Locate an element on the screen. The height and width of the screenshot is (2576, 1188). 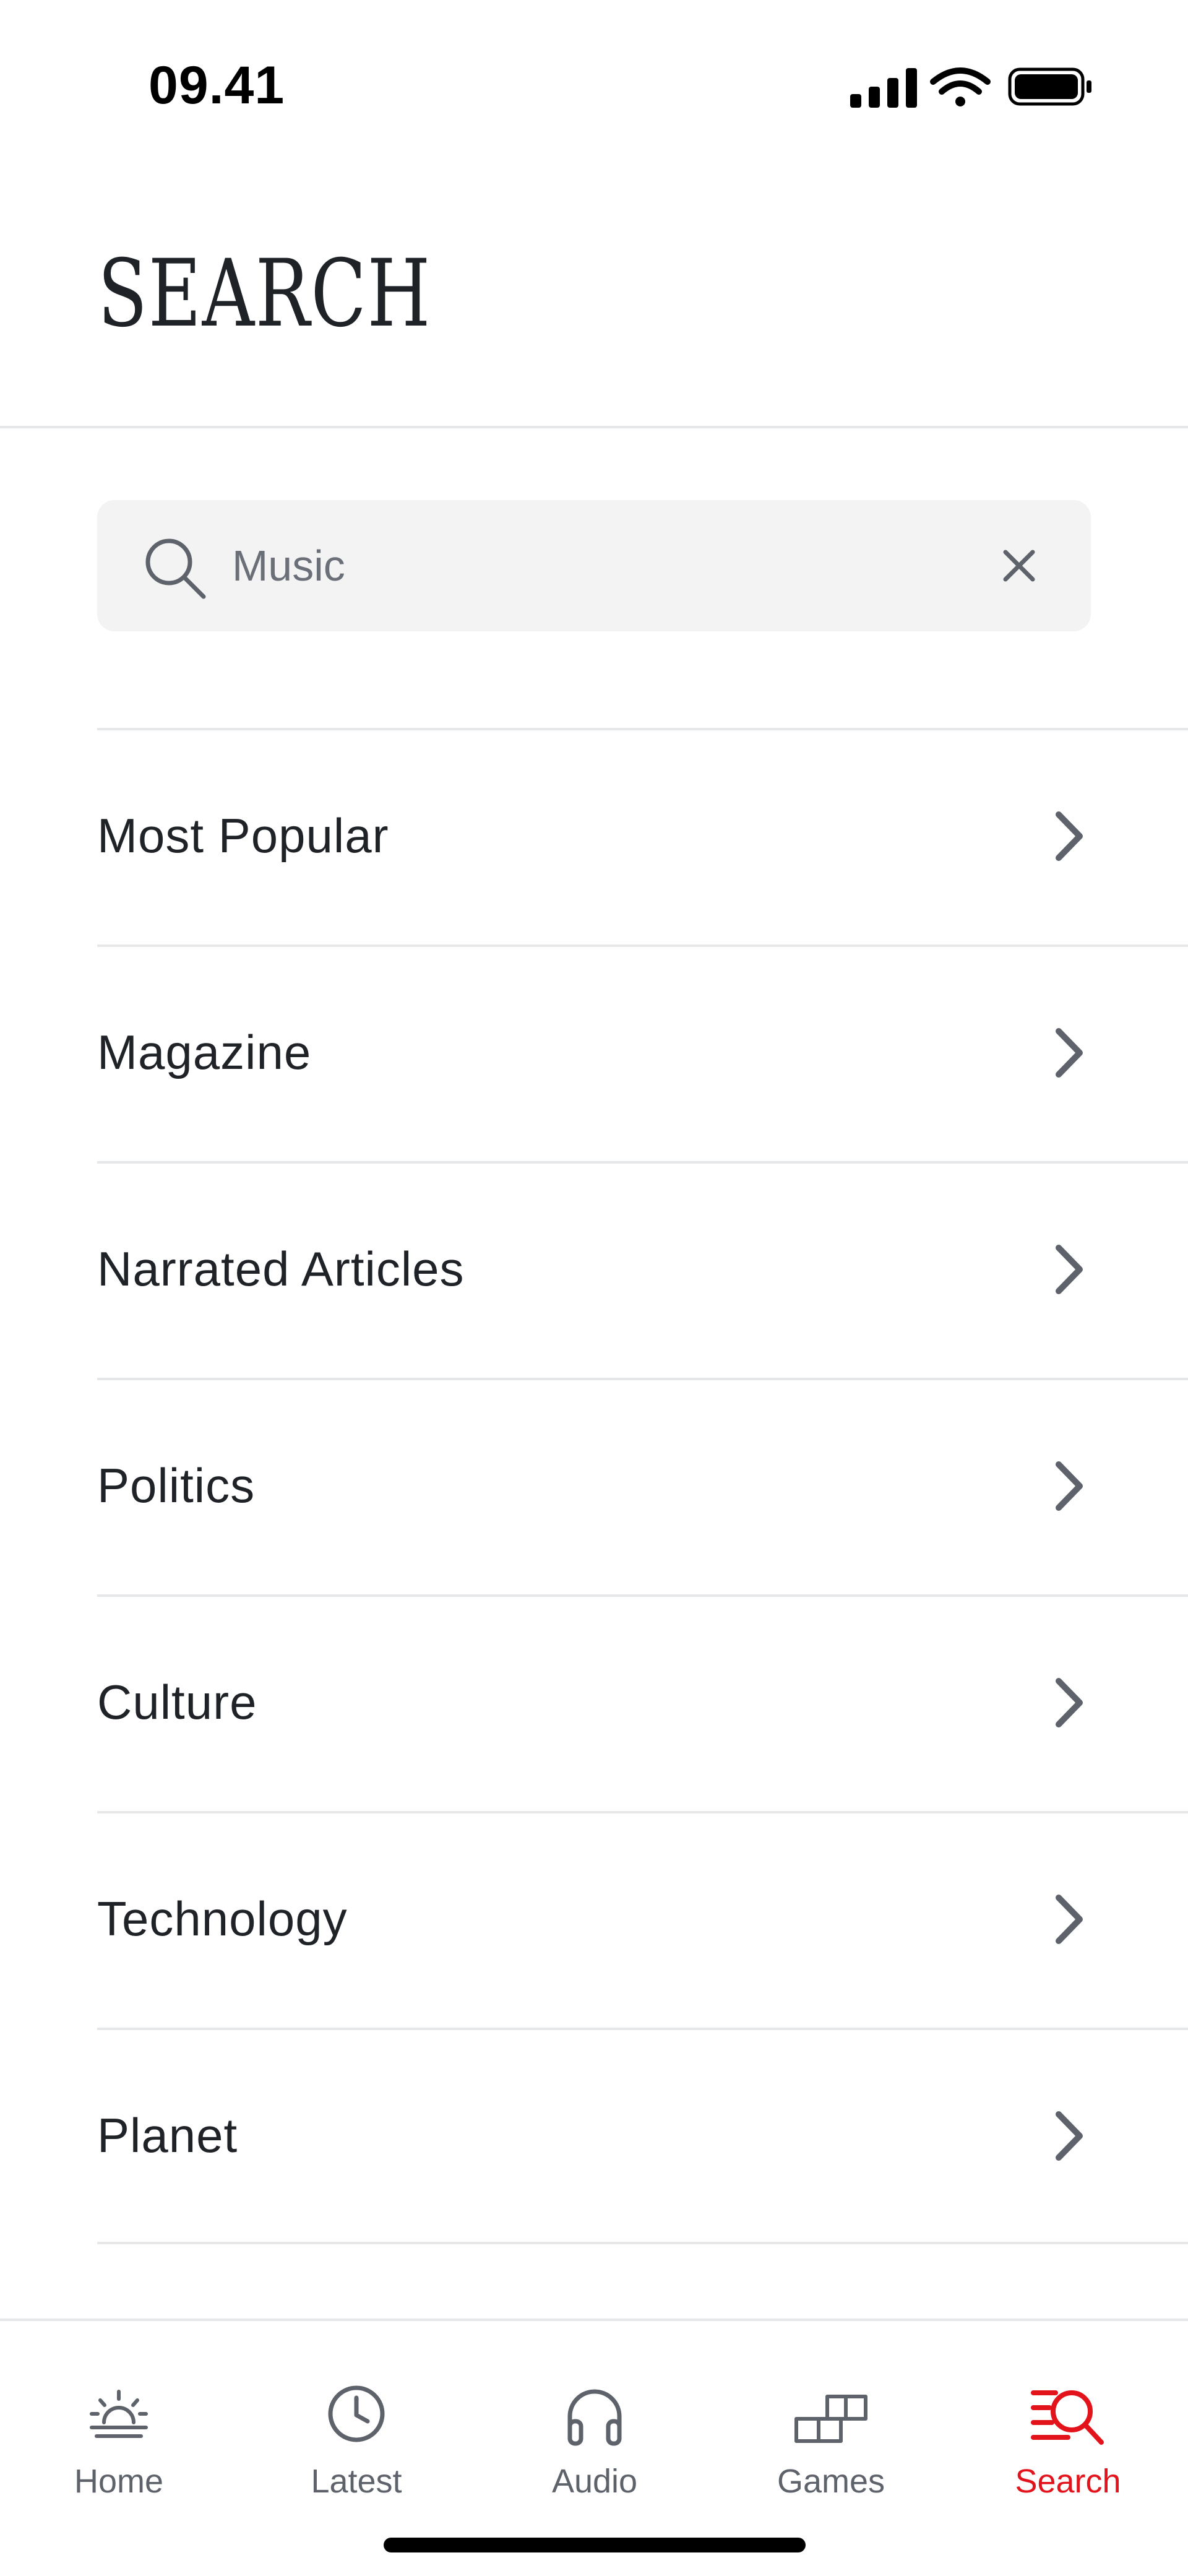
page-title: SEARCH is located at coordinates (265, 294).